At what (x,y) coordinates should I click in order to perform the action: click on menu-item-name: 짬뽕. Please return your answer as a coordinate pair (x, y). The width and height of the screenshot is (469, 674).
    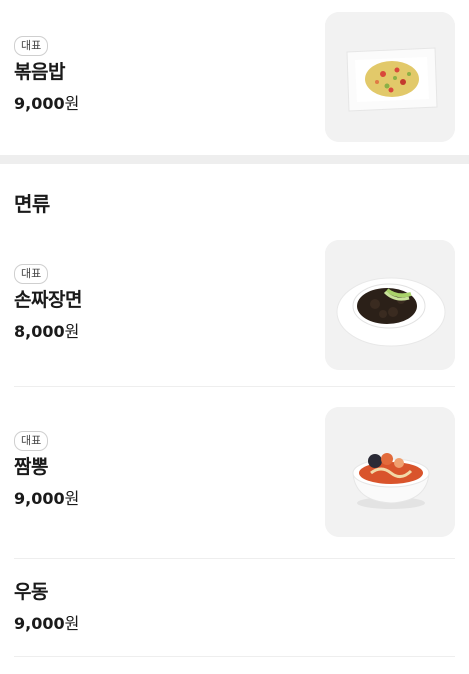
    Looking at the image, I should click on (31, 467).